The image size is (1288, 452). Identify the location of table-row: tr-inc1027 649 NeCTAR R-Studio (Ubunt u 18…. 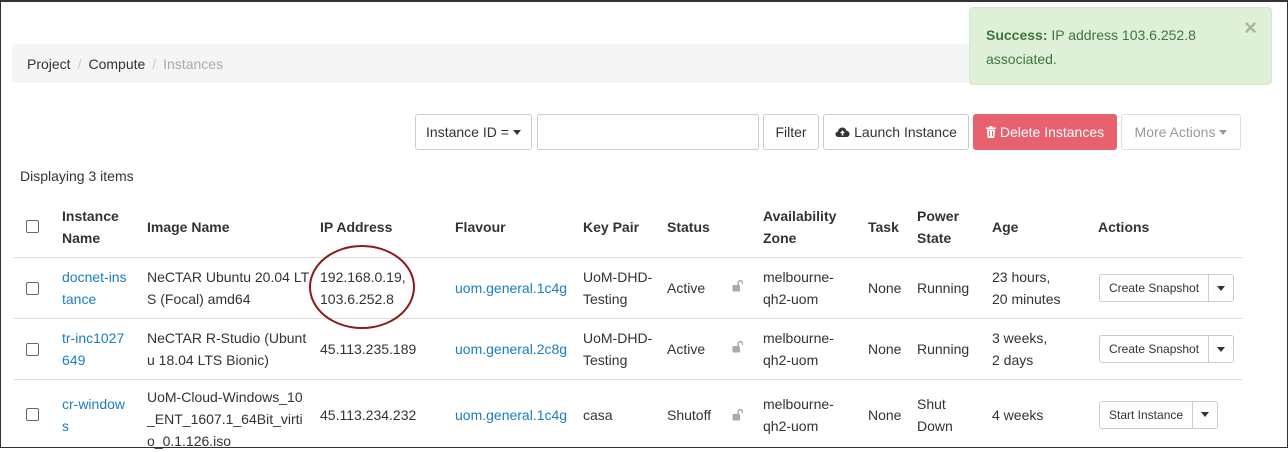
(628, 348).